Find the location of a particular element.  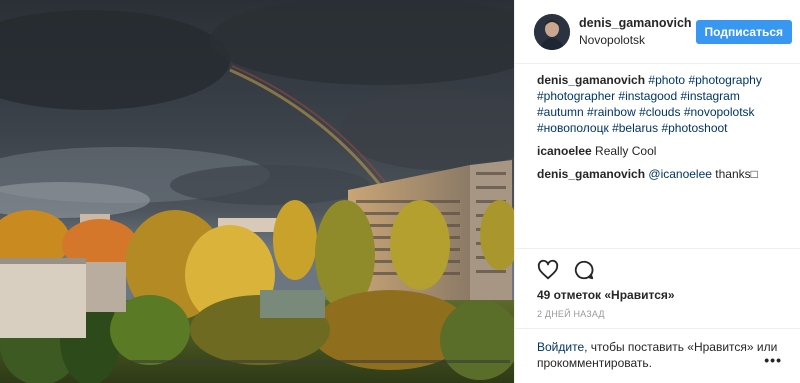

avatar-image is located at coordinates (552, 31).